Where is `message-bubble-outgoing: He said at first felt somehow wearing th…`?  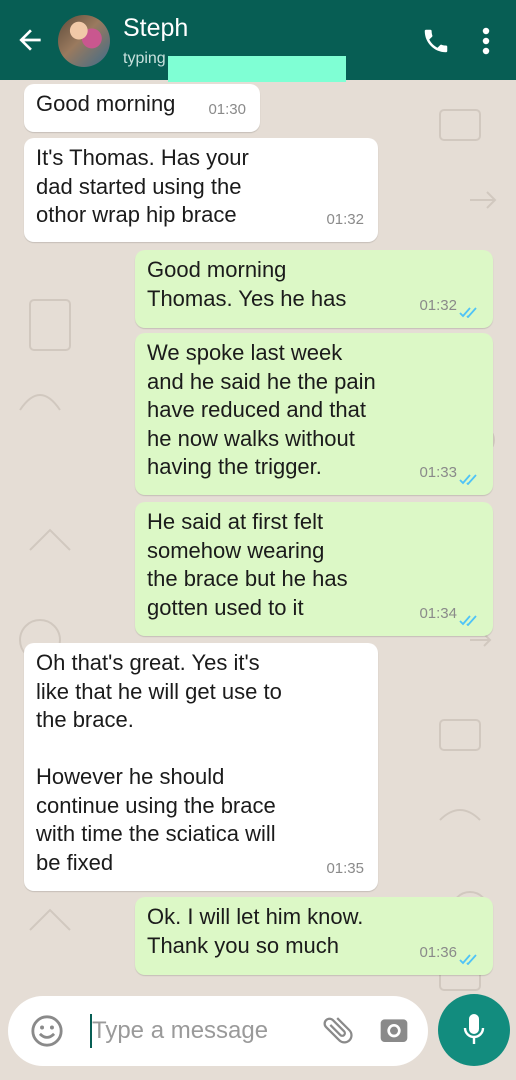 message-bubble-outgoing: He said at first felt somehow wearing th… is located at coordinates (314, 569).